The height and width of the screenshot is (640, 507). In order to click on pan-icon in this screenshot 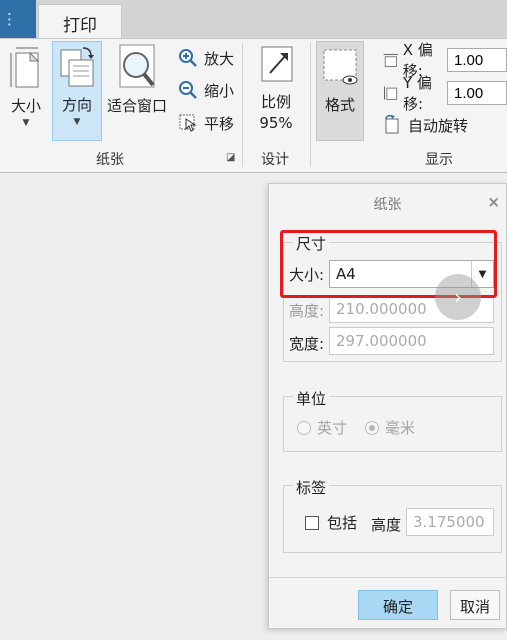, I will do `click(188, 123)`.